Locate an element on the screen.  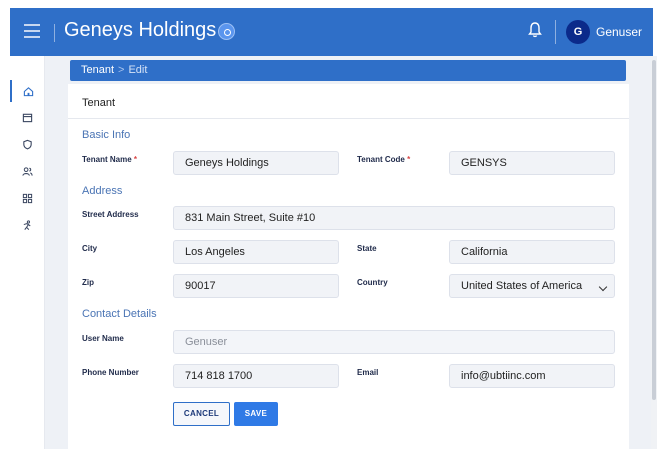
breadcrumb-parent: Tenant is located at coordinates (97, 70).